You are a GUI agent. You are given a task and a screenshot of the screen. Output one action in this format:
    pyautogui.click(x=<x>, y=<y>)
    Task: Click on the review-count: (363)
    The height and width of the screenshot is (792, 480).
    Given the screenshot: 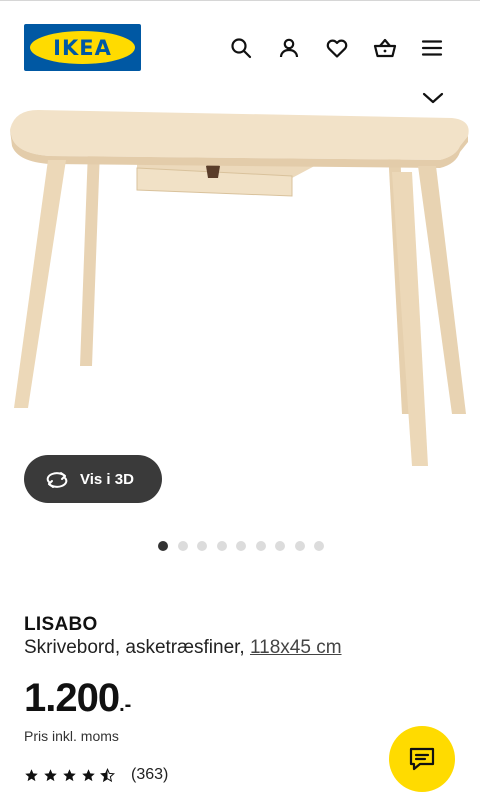 What is the action you would take?
    pyautogui.click(x=150, y=774)
    